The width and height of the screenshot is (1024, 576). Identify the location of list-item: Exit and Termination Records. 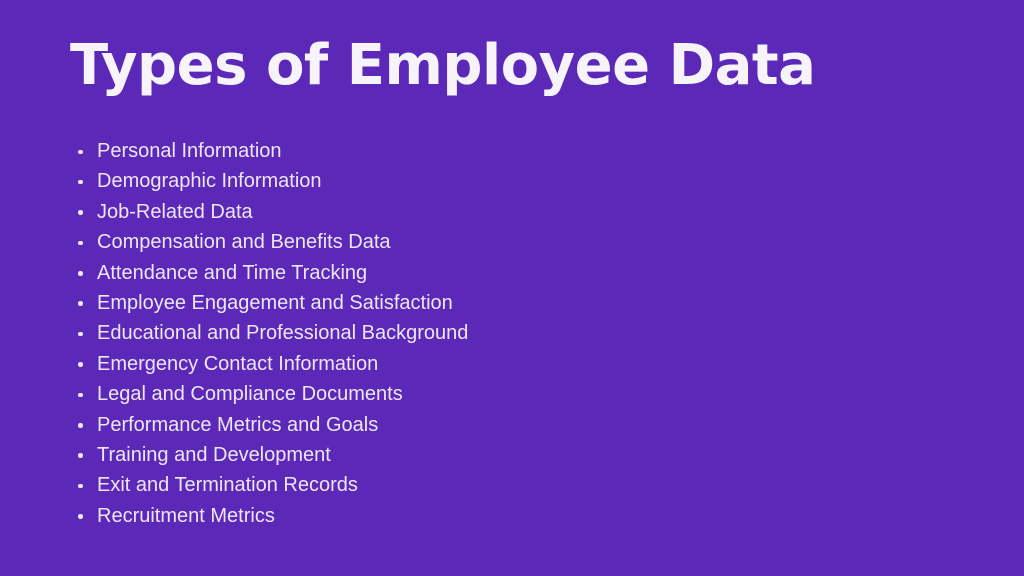
(516, 485).